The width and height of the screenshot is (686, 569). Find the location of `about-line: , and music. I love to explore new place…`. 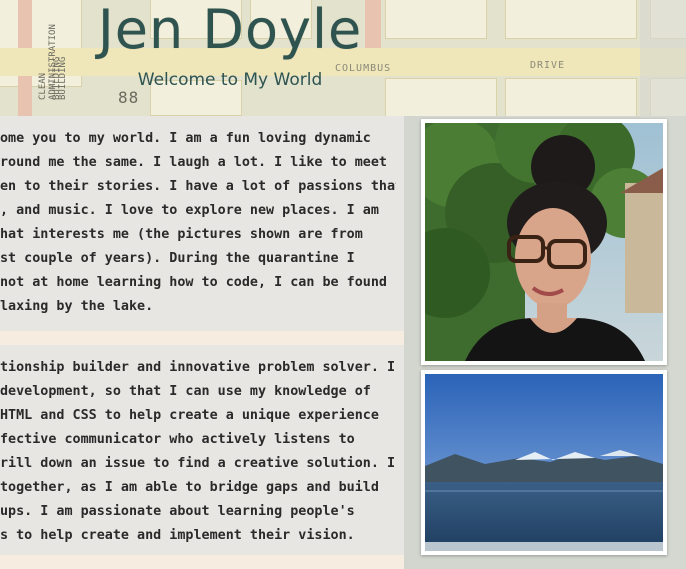

about-line: , and music. I love to explore new place… is located at coordinates (189, 210).